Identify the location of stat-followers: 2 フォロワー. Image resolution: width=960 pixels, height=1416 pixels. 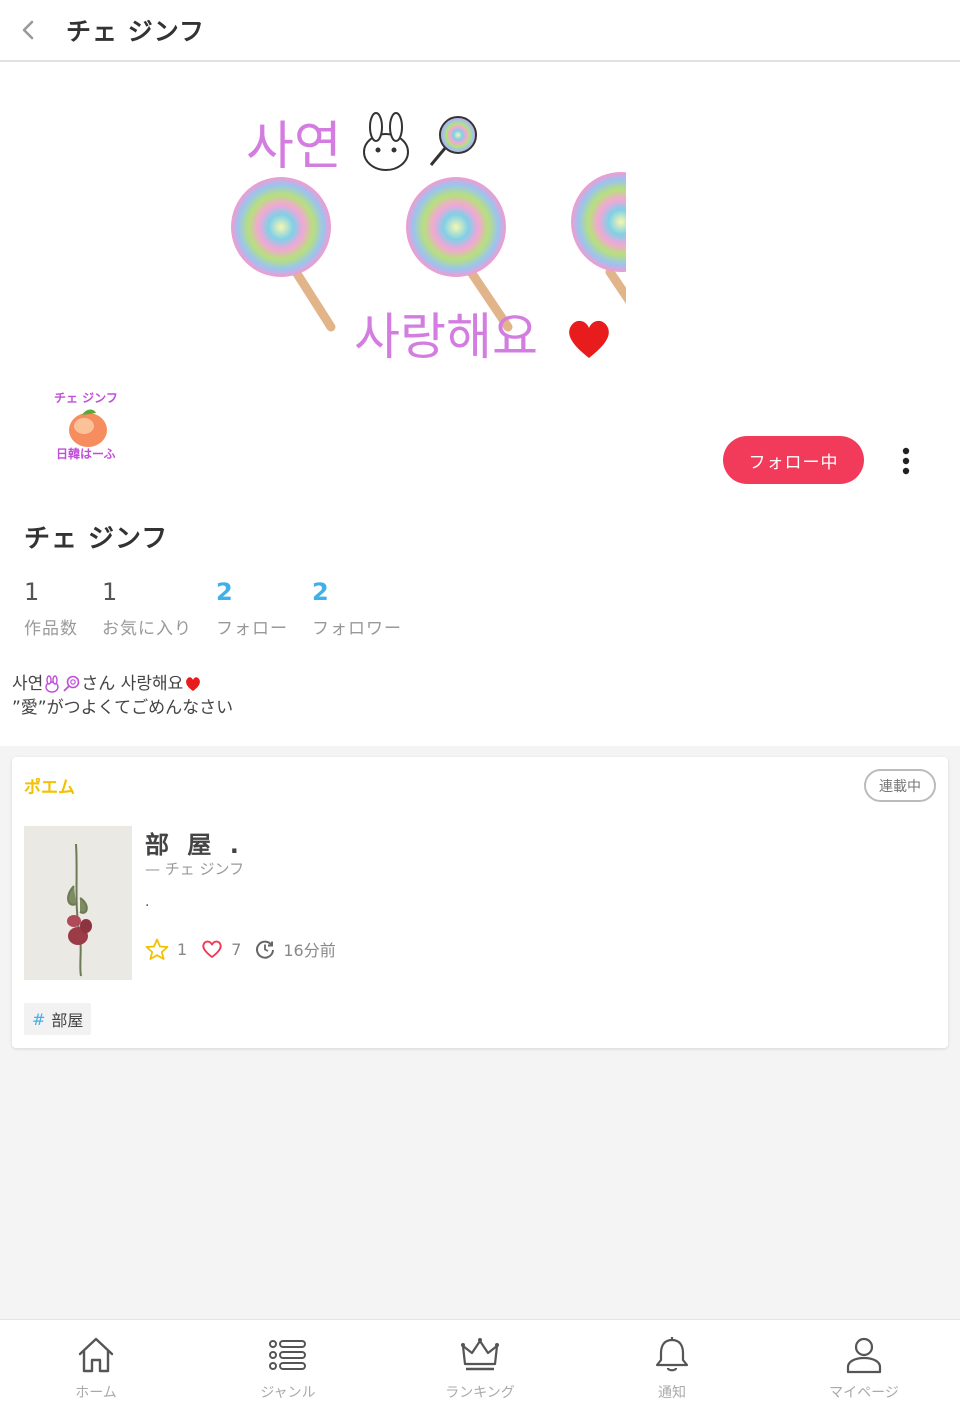
(357, 607).